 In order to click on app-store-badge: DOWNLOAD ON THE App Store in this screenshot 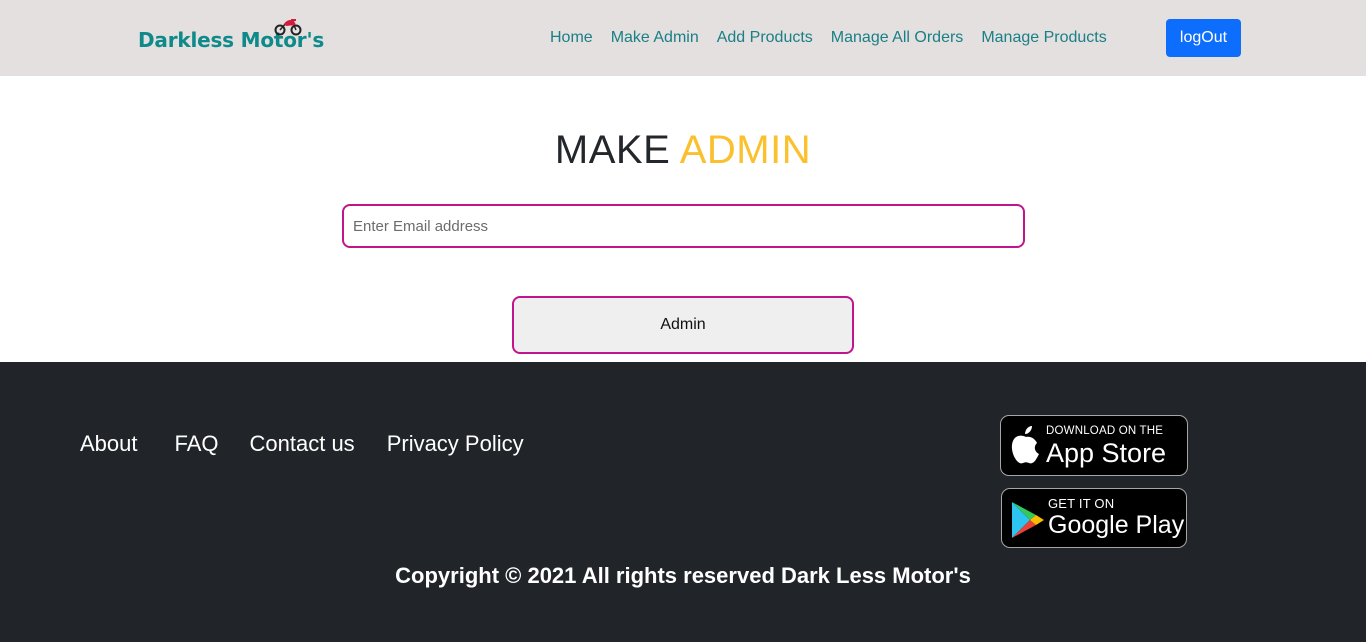, I will do `click(1094, 445)`.